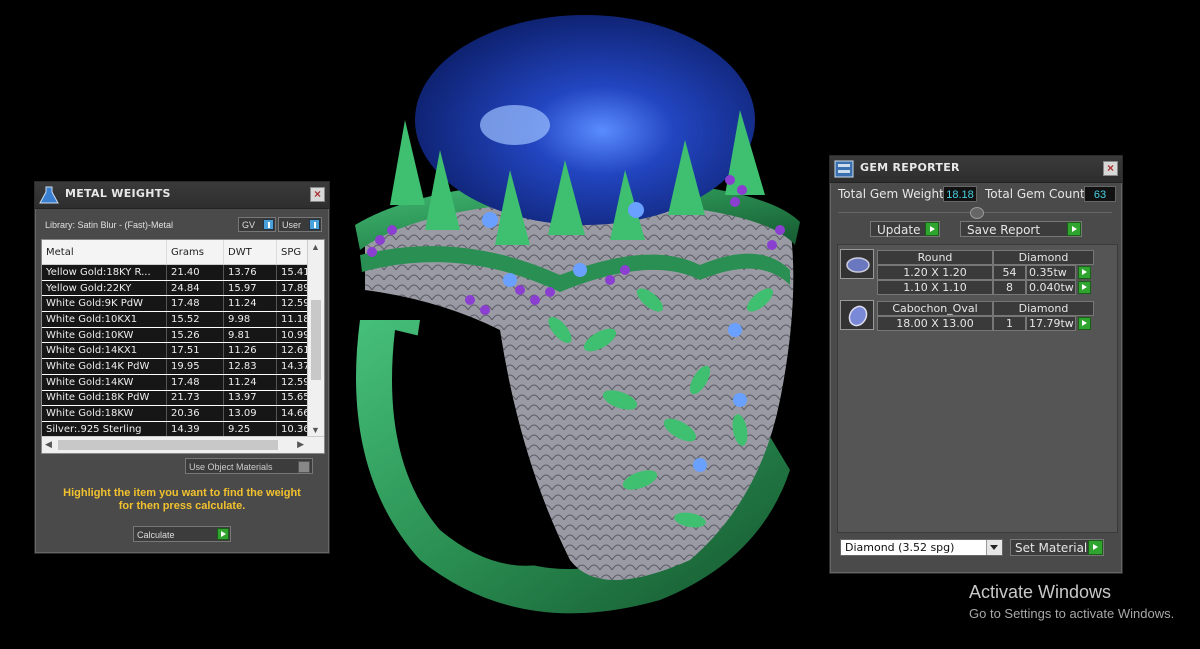 The width and height of the screenshot is (1200, 649). I want to click on gem-report-icon, so click(844, 169).